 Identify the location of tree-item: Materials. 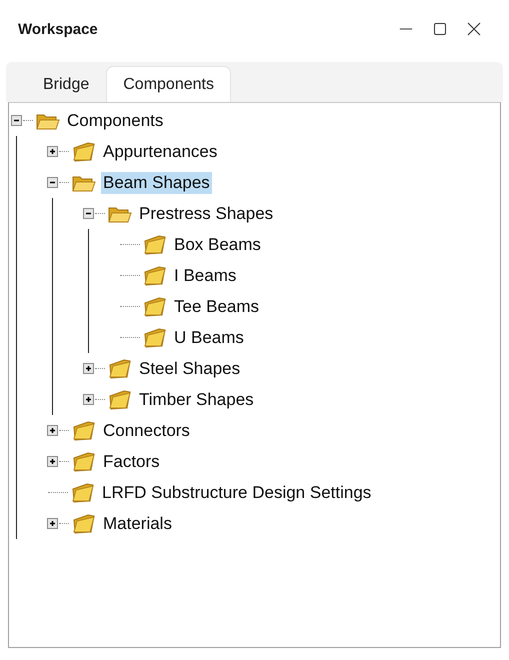
(137, 523).